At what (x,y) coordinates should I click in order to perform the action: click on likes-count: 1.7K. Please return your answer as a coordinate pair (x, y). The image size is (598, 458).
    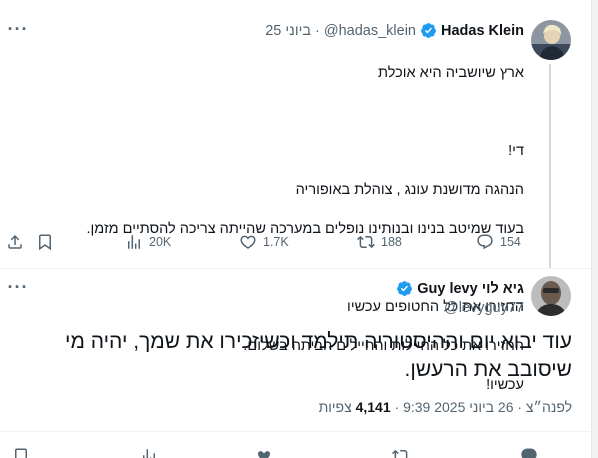
    Looking at the image, I should click on (276, 242).